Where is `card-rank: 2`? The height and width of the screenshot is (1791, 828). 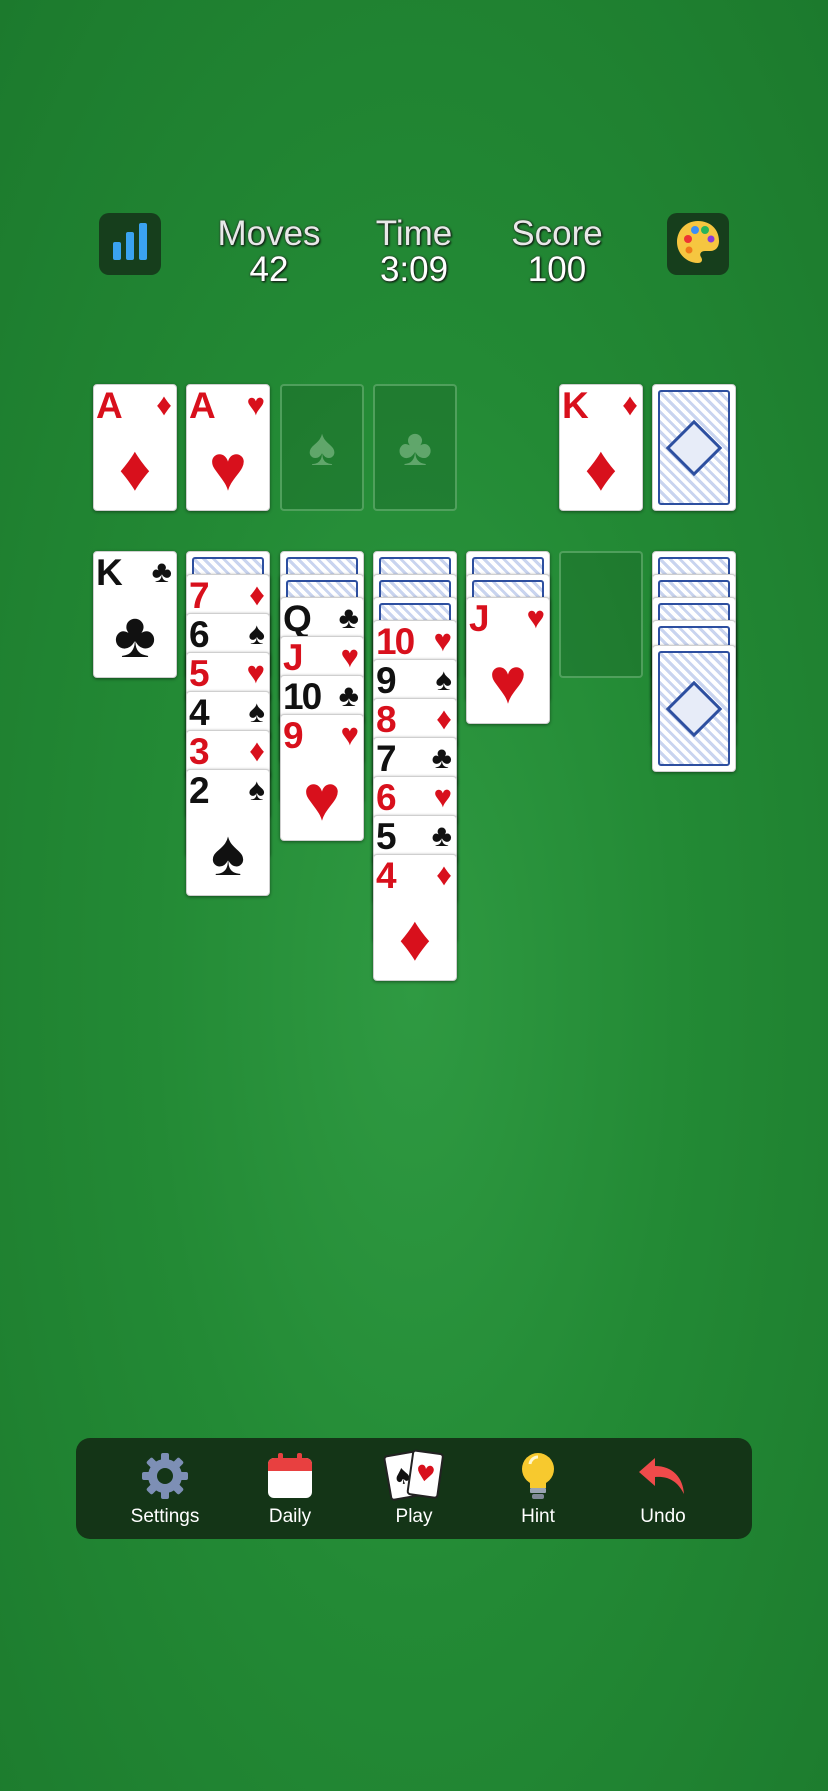 card-rank: 2 is located at coordinates (199, 790).